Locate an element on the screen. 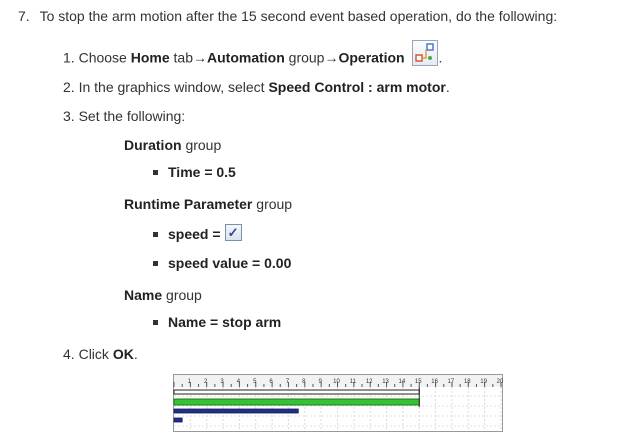 The width and height of the screenshot is (628, 441). substep-number: 2. is located at coordinates (69, 87).